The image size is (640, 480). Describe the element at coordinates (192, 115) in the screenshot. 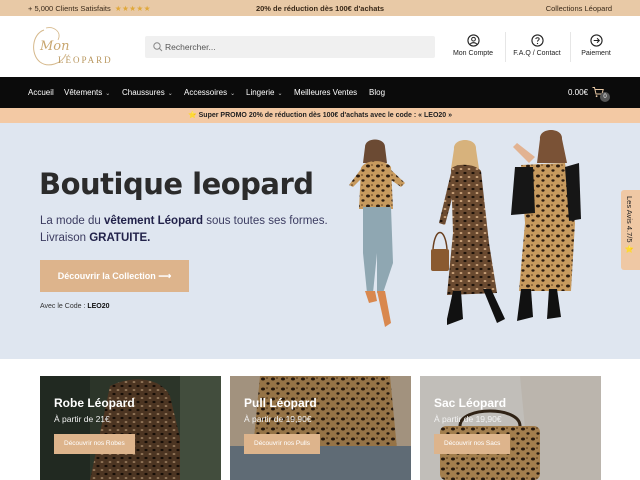

I see `star-icon: ⭐` at that location.